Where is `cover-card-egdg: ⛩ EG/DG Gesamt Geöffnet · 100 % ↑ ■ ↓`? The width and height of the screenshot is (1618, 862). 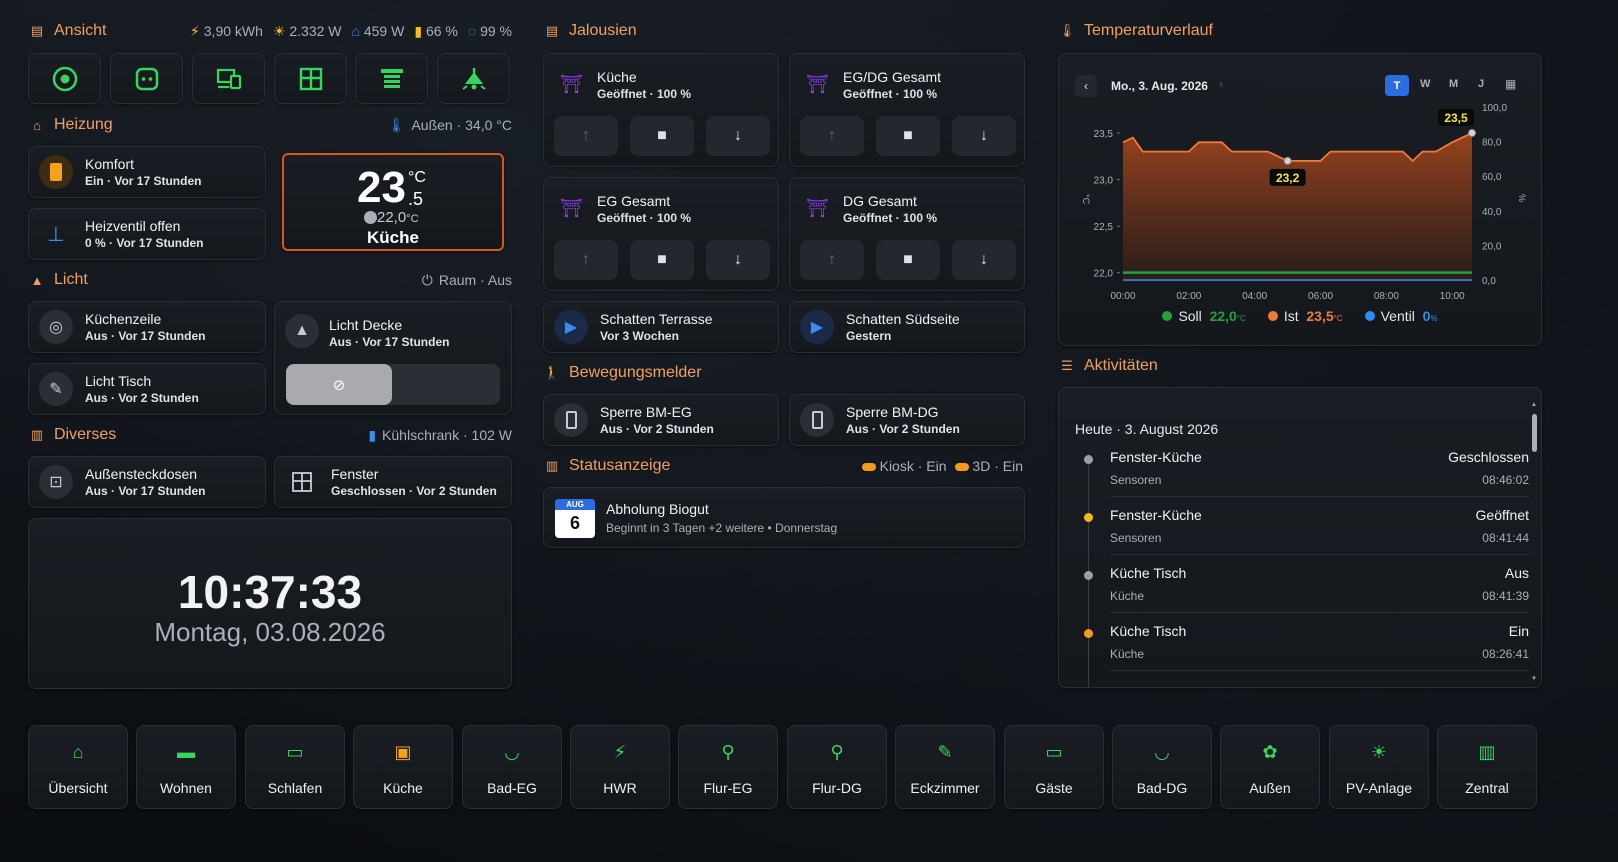 cover-card-egdg: ⛩ EG/DG Gesamt Geöffnet · 100 % ↑ ■ ↓ is located at coordinates (907, 110).